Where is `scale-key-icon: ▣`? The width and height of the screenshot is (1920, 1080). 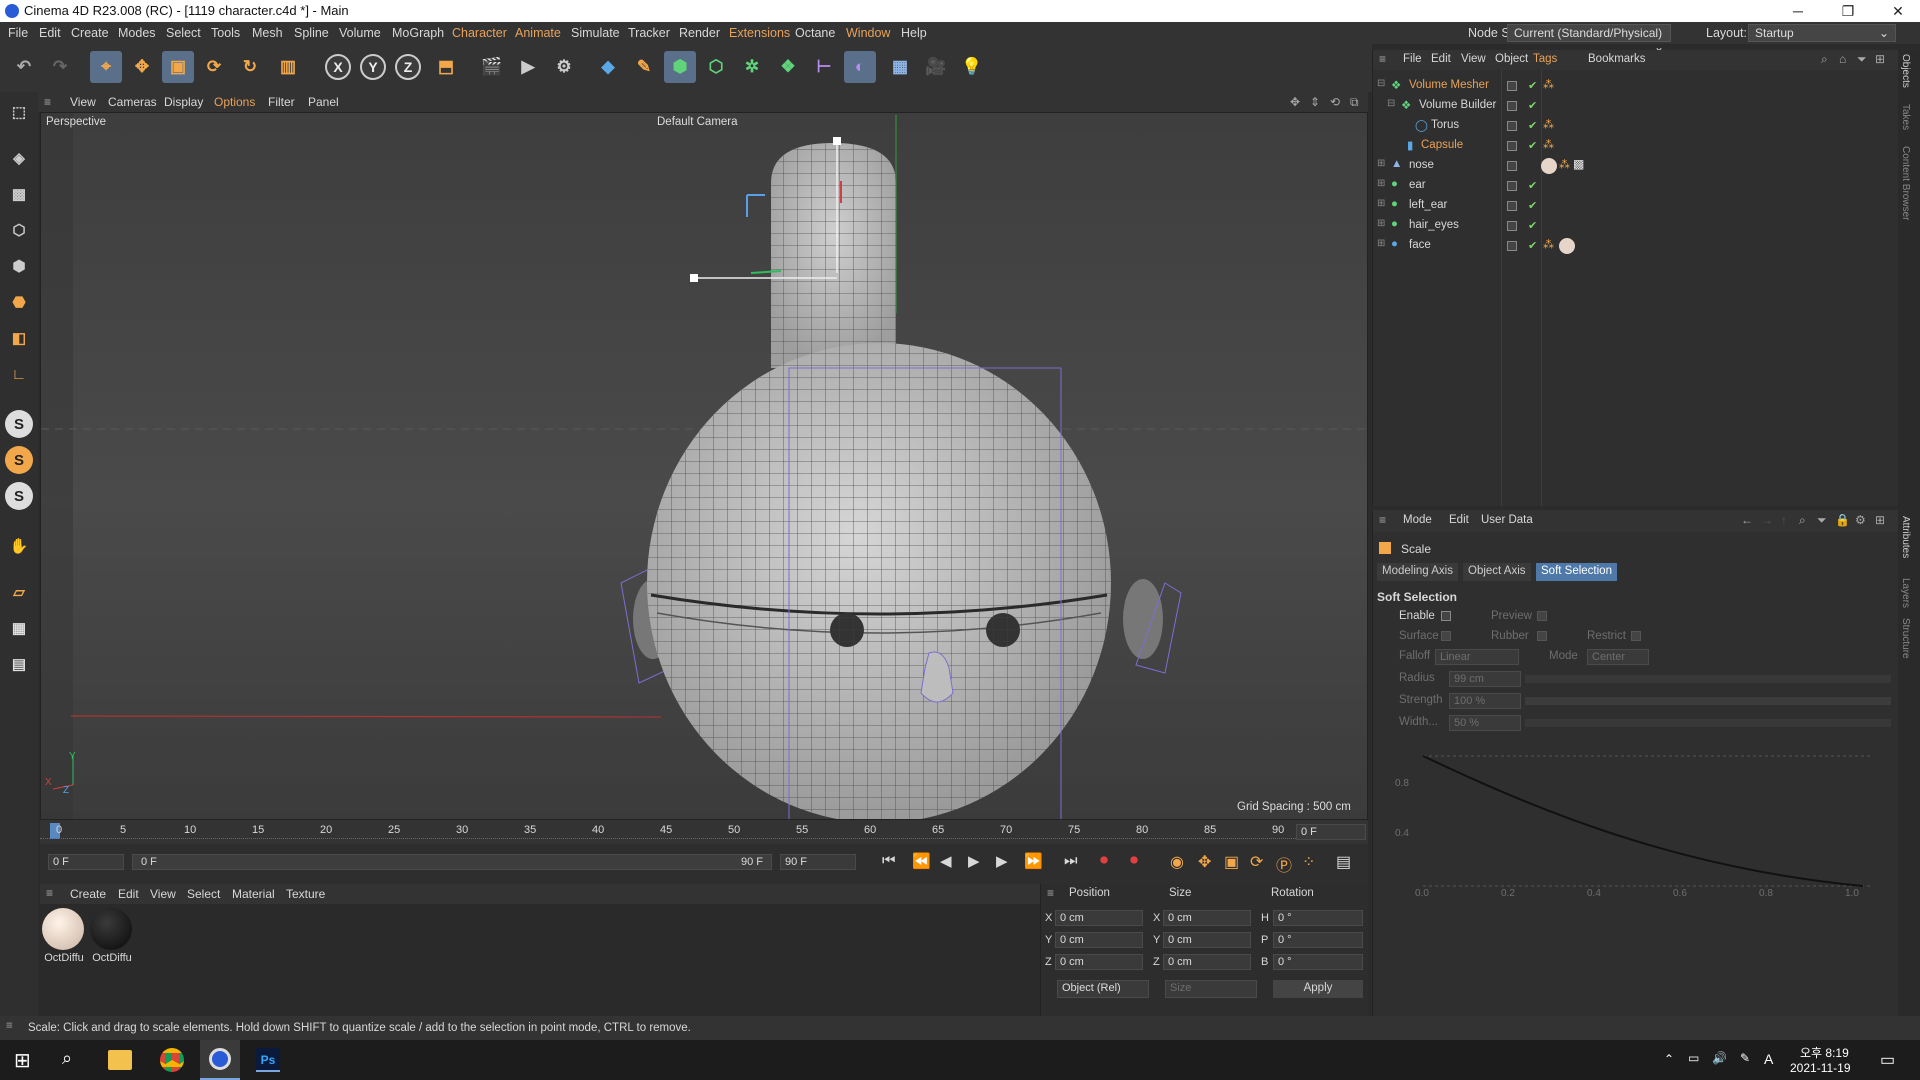
scale-key-icon: ▣ is located at coordinates (1231, 862).